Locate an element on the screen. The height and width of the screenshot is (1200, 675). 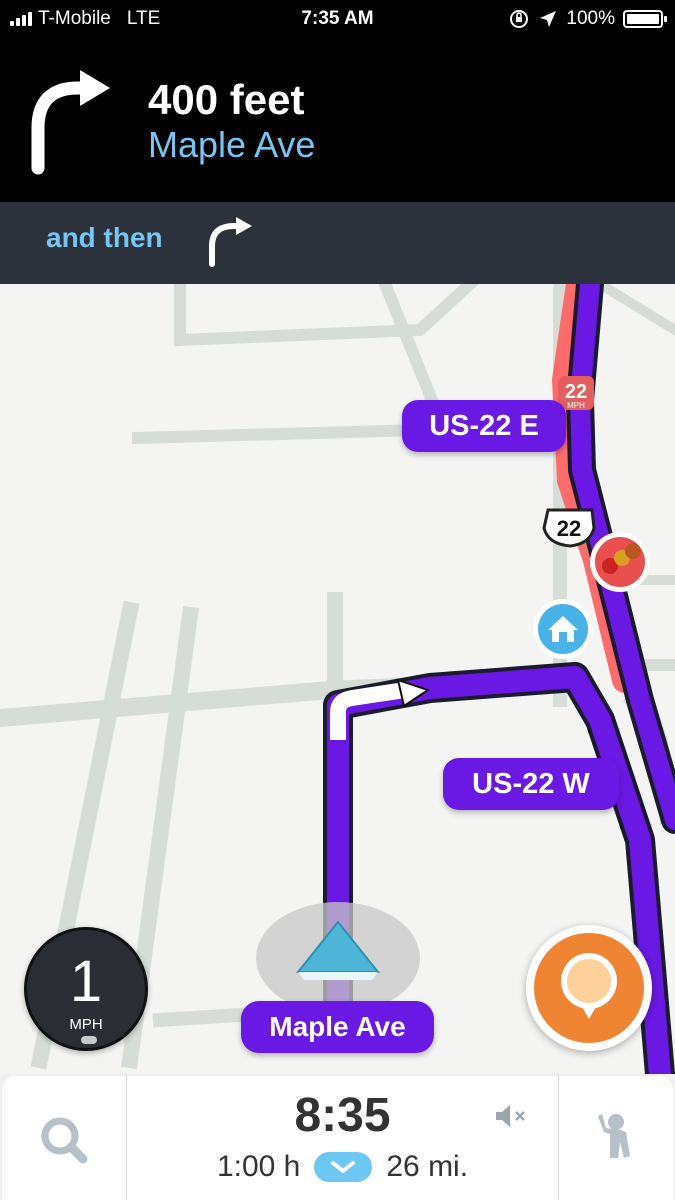
waze-character-icon is located at coordinates (614, 1137).